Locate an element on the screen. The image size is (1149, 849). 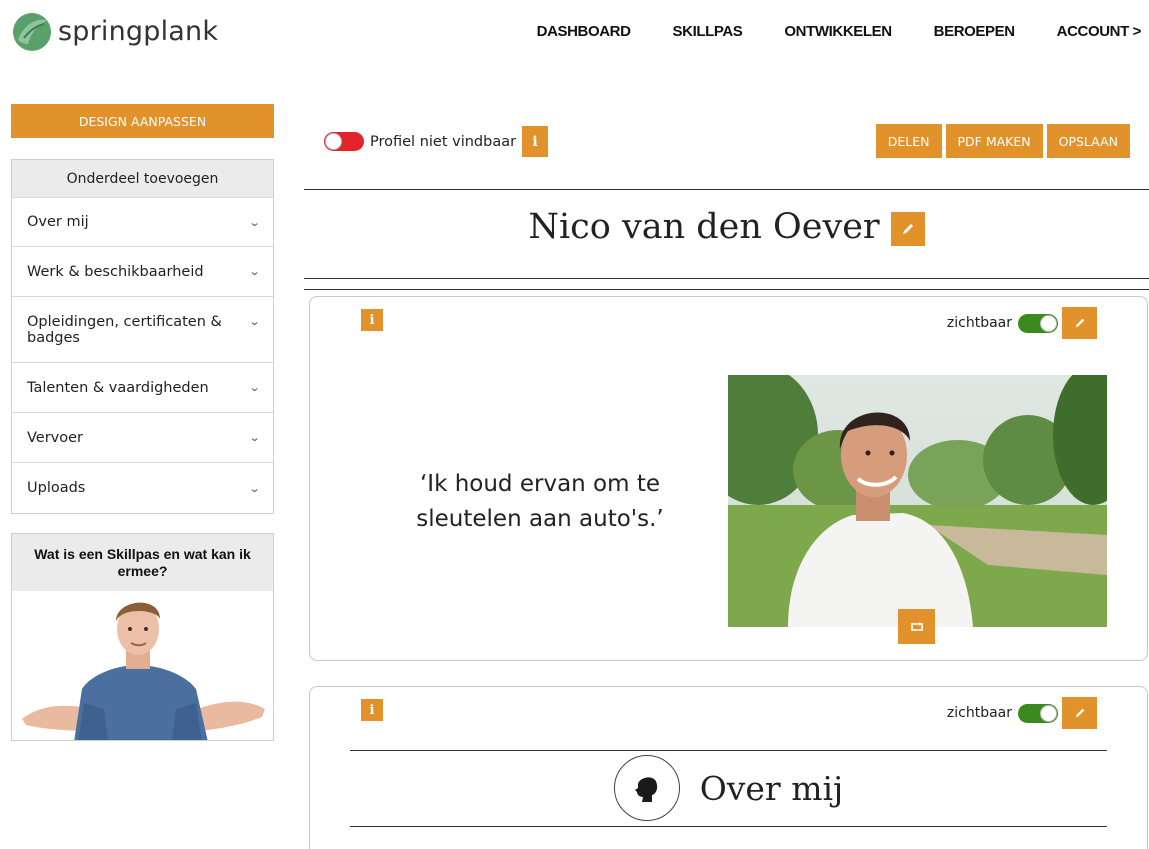
sidebar-item-uploads: Uploads ⌄ is located at coordinates (142, 488).